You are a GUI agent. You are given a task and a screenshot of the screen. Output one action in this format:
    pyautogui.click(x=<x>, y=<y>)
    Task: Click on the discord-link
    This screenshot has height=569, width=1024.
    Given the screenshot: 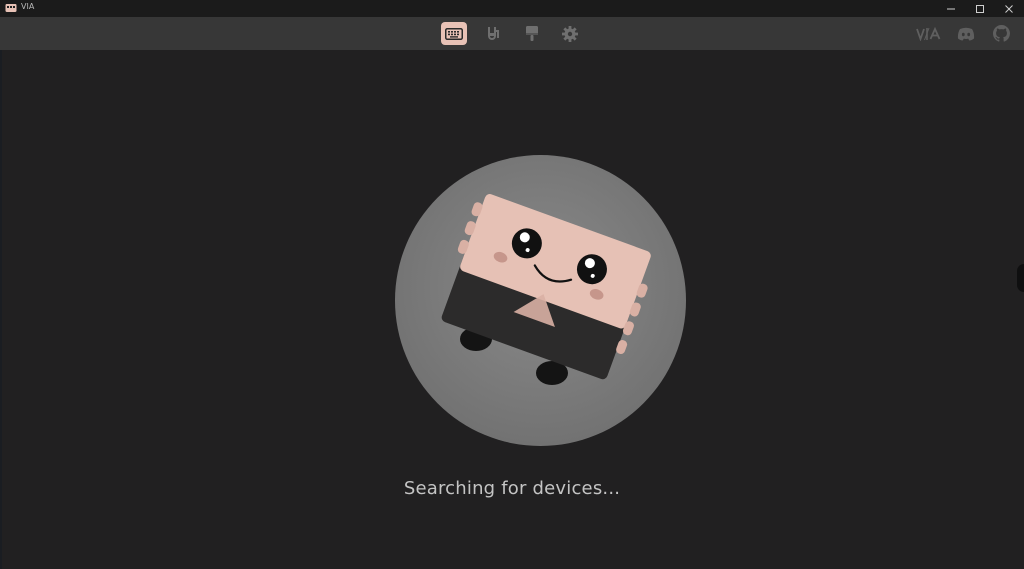 What is the action you would take?
    pyautogui.click(x=966, y=33)
    